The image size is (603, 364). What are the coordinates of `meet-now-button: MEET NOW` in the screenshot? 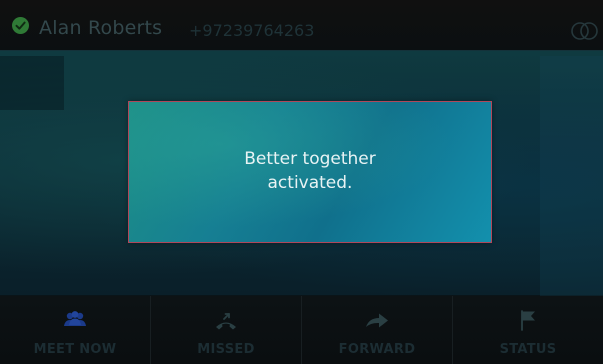 It's located at (75, 330).